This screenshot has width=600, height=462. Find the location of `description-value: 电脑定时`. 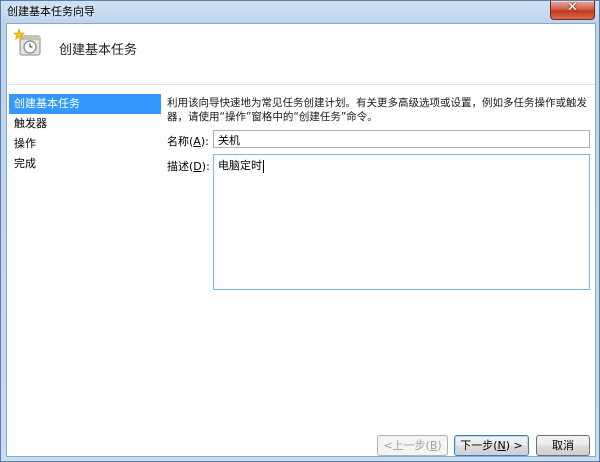

description-value: 电脑定时 is located at coordinates (240, 165).